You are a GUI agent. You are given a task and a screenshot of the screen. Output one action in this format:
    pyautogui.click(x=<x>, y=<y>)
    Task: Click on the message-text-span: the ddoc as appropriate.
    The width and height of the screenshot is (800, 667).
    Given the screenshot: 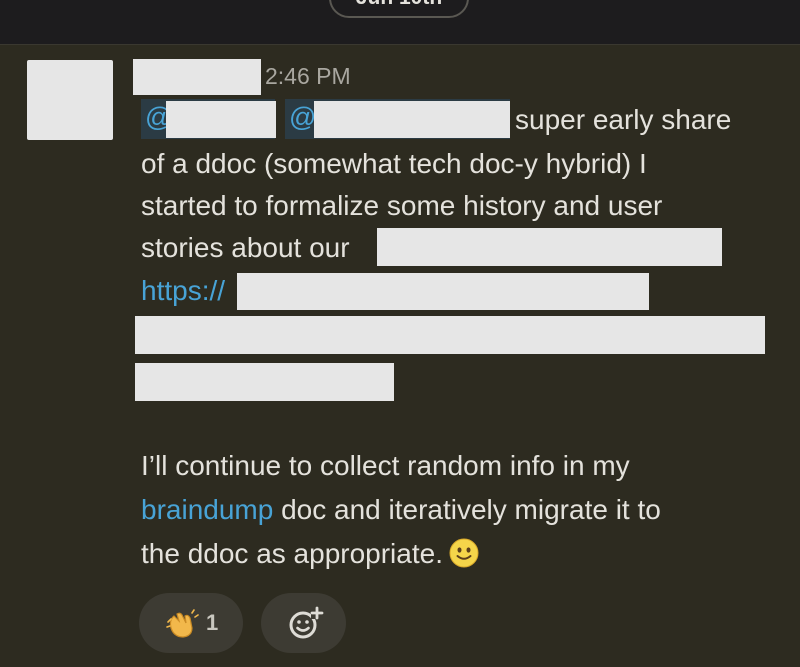 What is the action you would take?
    pyautogui.click(x=292, y=553)
    